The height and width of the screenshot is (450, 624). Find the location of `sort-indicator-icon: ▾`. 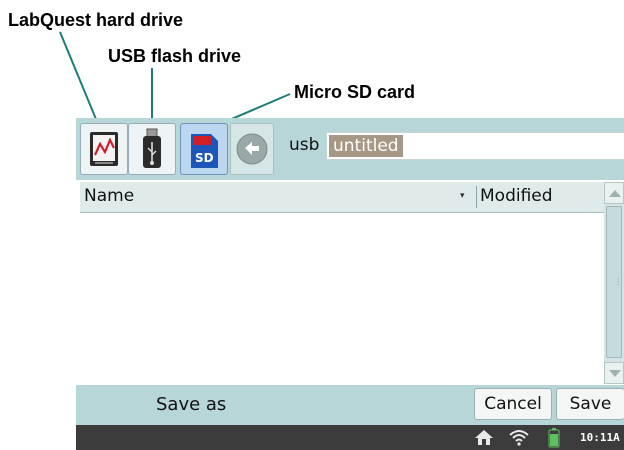

sort-indicator-icon: ▾ is located at coordinates (462, 196).